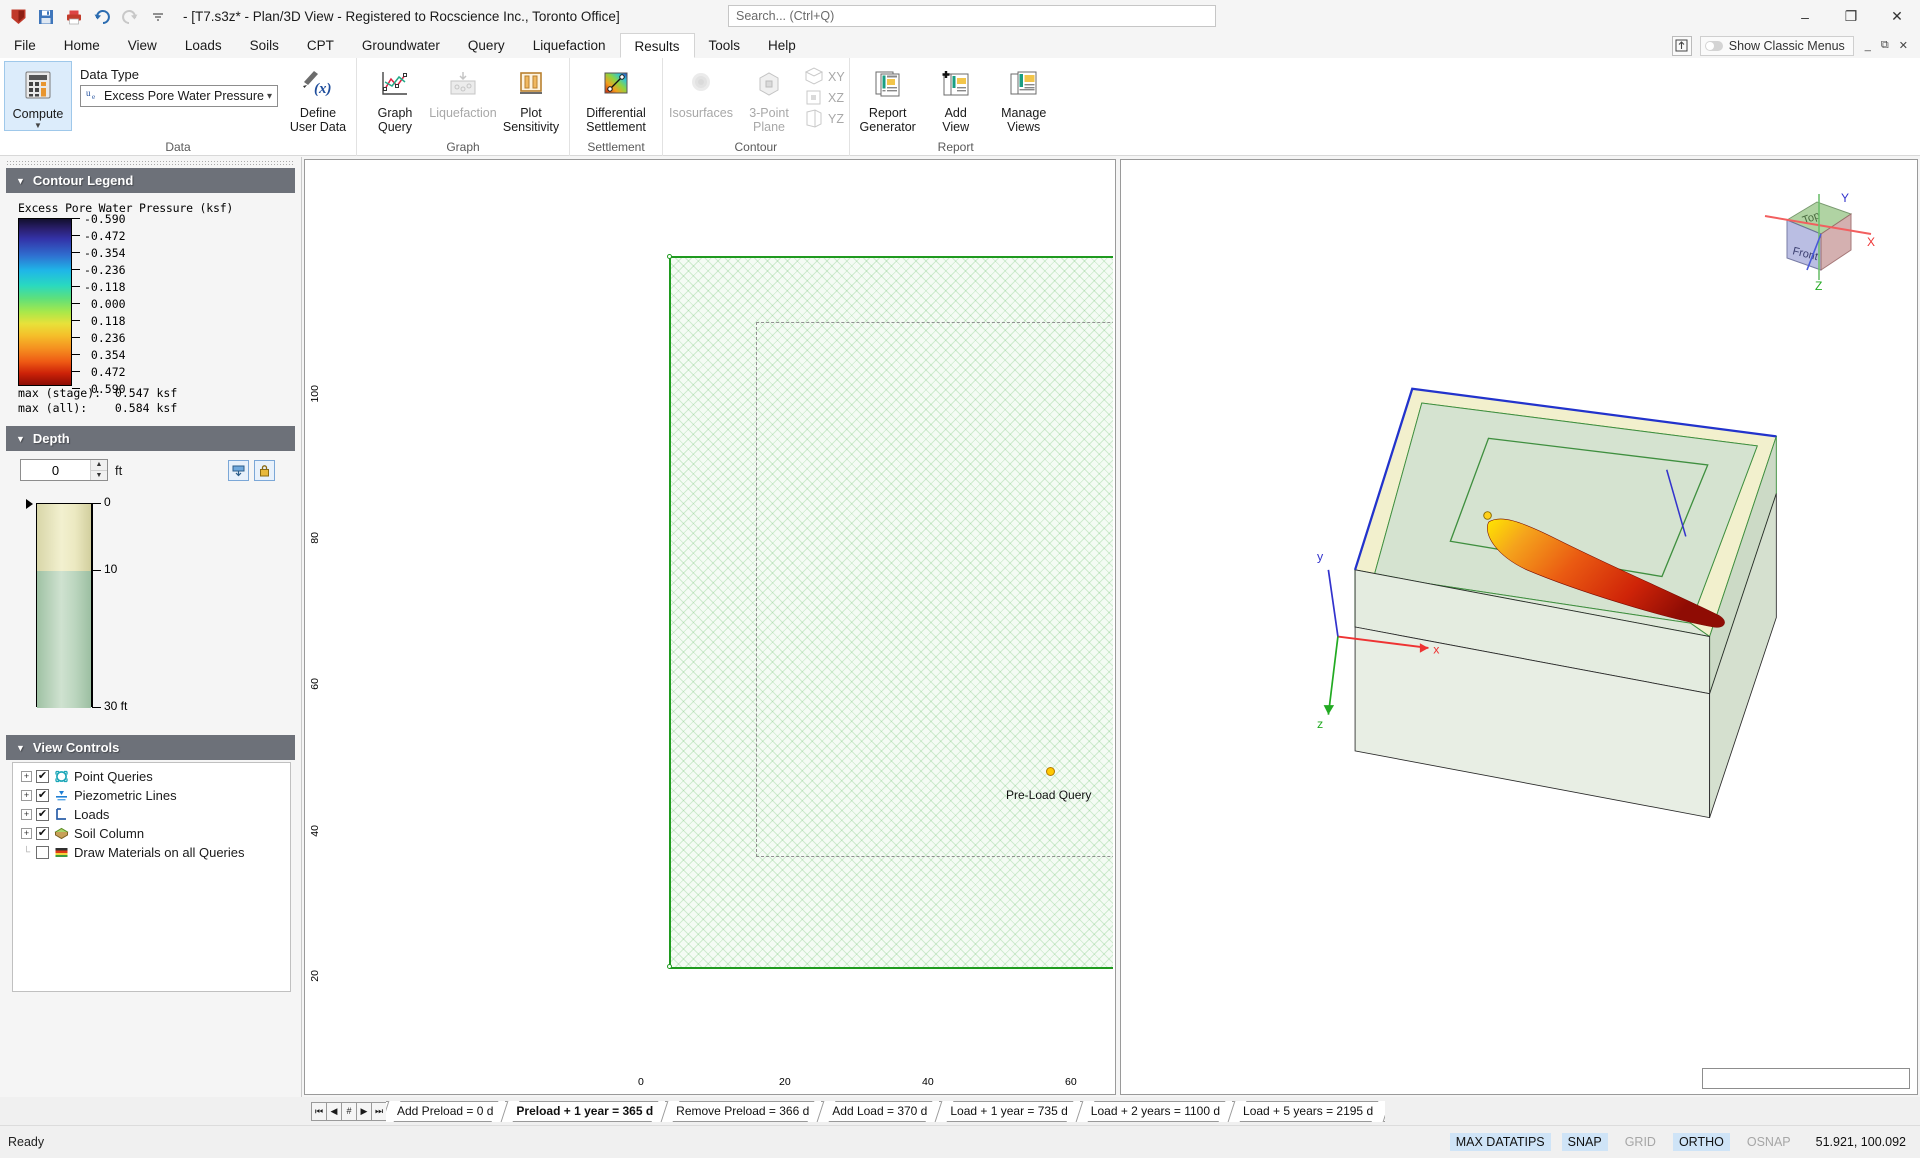 The height and width of the screenshot is (1158, 1920). What do you see at coordinates (159, 852) in the screenshot?
I see `tree-item-label: Draw Materials on all Queries` at bounding box center [159, 852].